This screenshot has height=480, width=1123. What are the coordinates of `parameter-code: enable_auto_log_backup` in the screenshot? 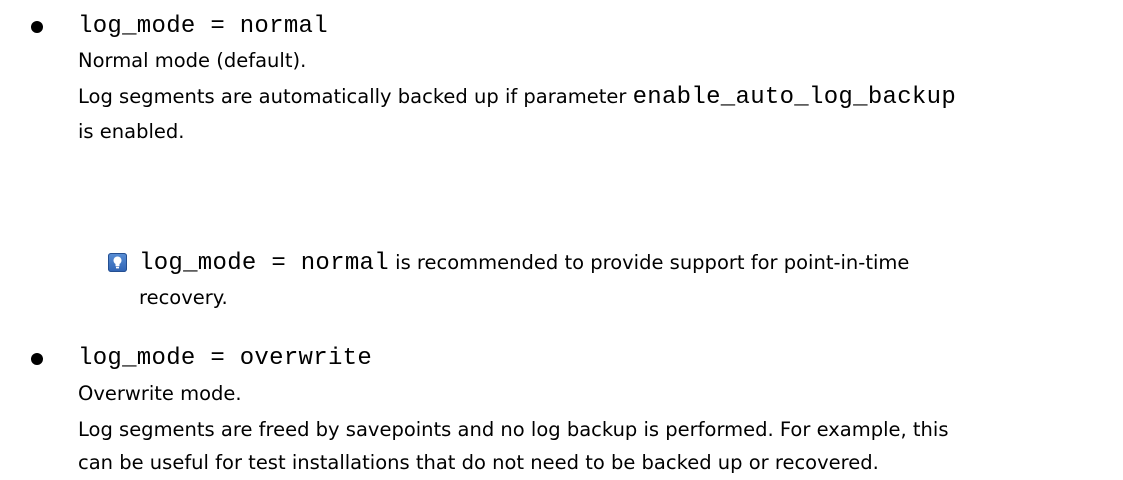 It's located at (794, 97).